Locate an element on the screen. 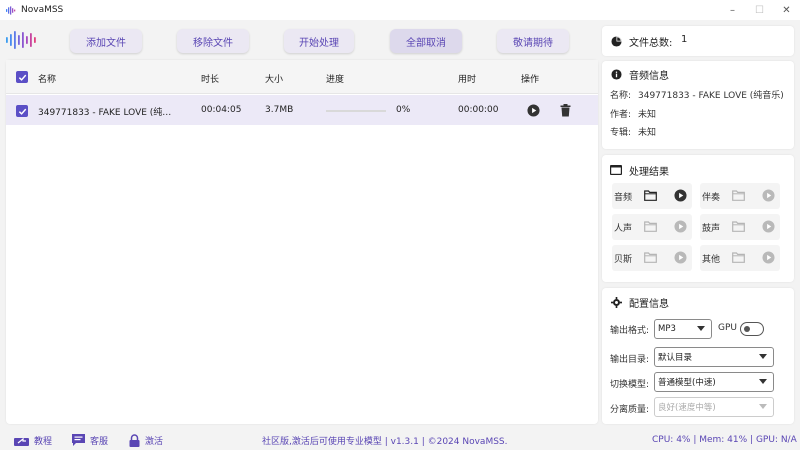 The height and width of the screenshot is (450, 800). header-elapsed: 用时 is located at coordinates (467, 80).